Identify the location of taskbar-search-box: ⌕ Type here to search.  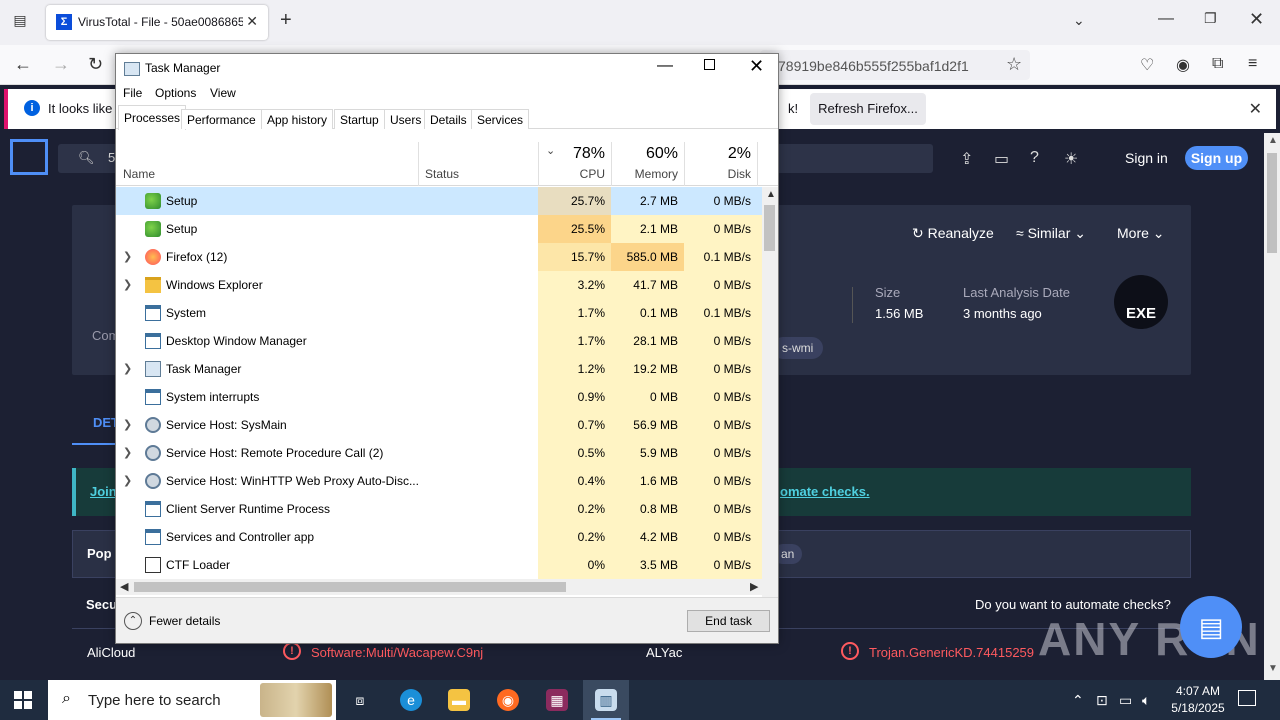
(192, 700).